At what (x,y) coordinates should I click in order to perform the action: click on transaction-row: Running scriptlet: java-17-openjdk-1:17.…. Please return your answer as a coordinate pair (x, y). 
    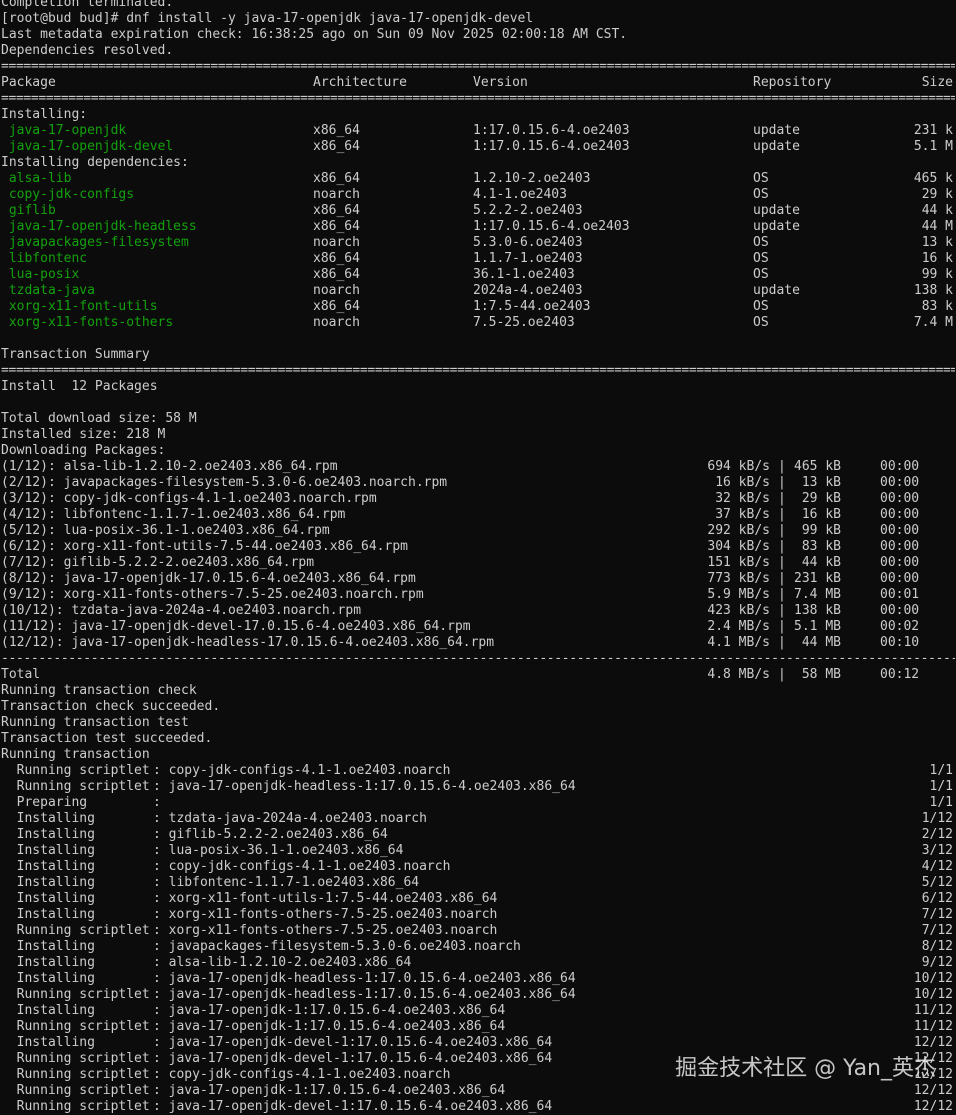
    Looking at the image, I should click on (478, 1091).